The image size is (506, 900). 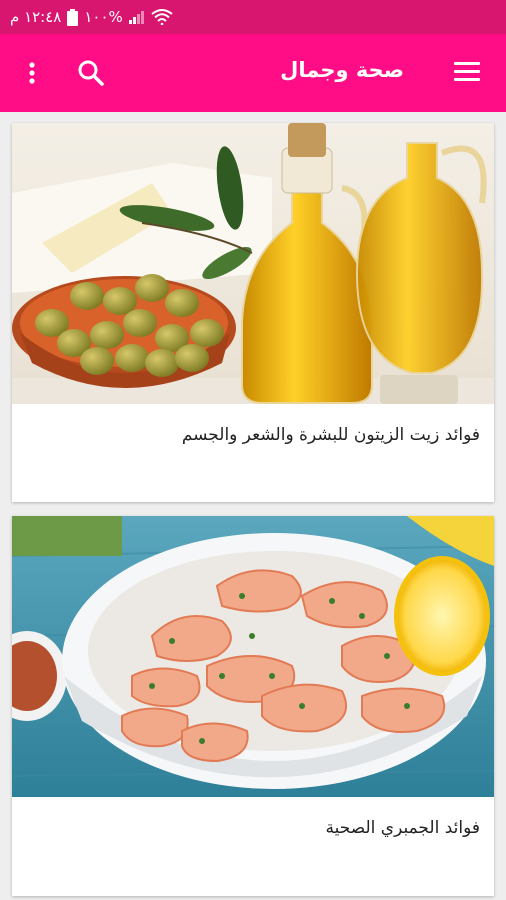 I want to click on more-vert-icon, so click(x=32, y=73).